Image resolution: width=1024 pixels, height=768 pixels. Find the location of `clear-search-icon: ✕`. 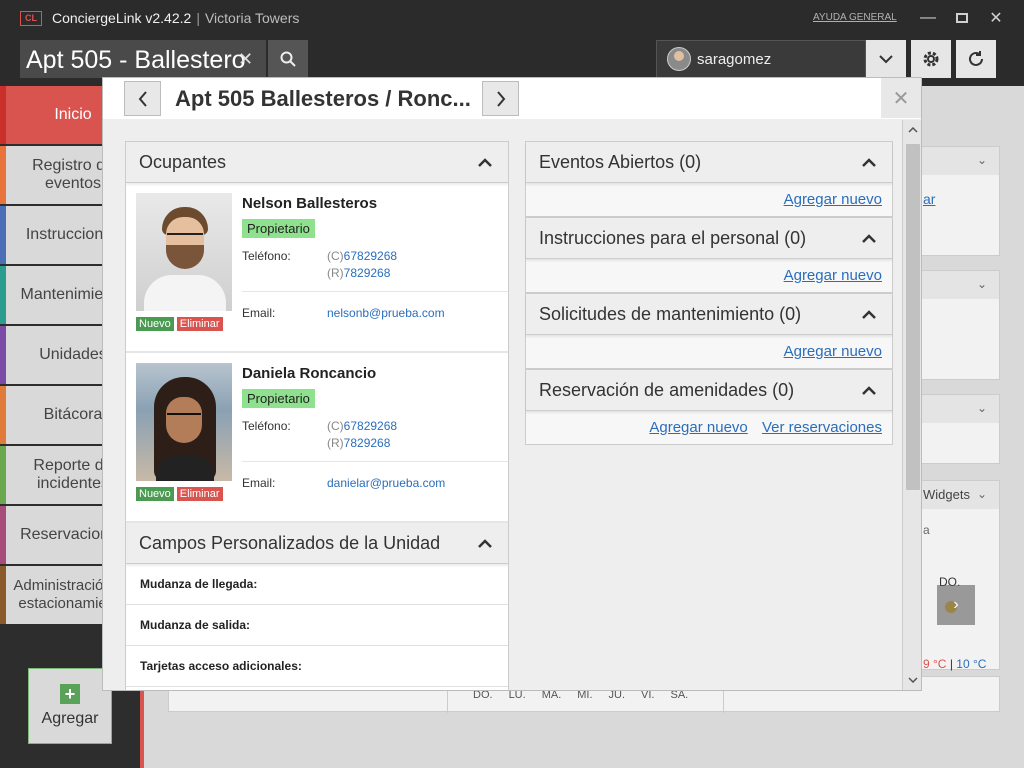

clear-search-icon: ✕ is located at coordinates (245, 59).